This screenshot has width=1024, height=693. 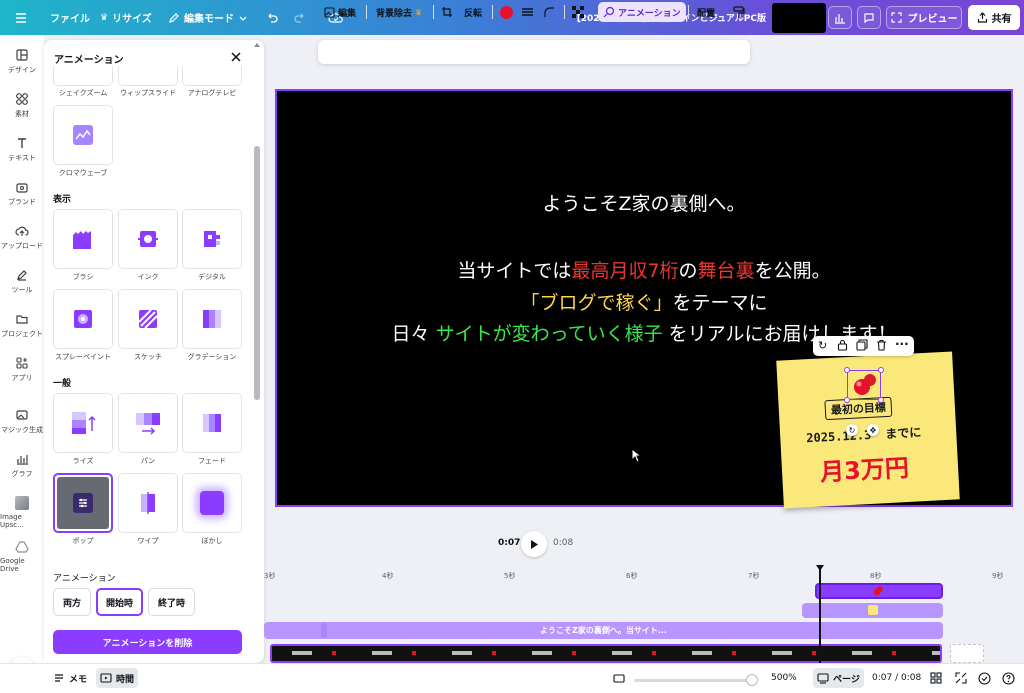 What do you see at coordinates (83, 541) in the screenshot?
I see `anim-label: ポップ` at bounding box center [83, 541].